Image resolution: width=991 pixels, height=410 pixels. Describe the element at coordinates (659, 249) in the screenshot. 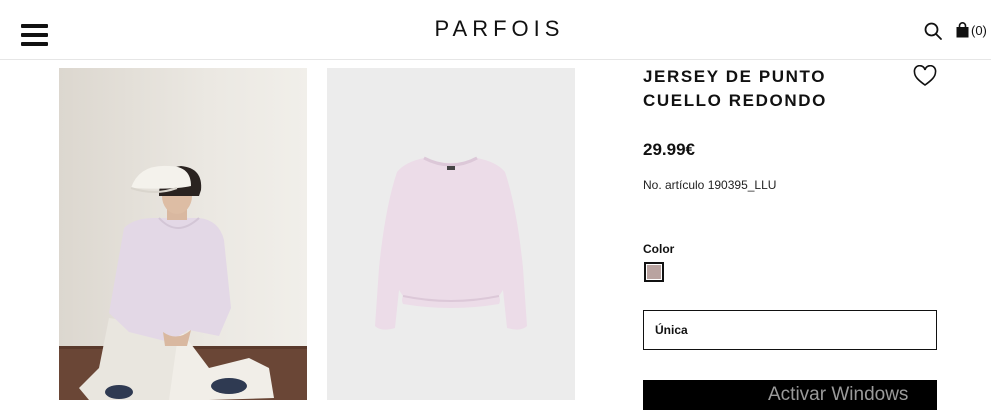

I see `color-label: Color` at that location.